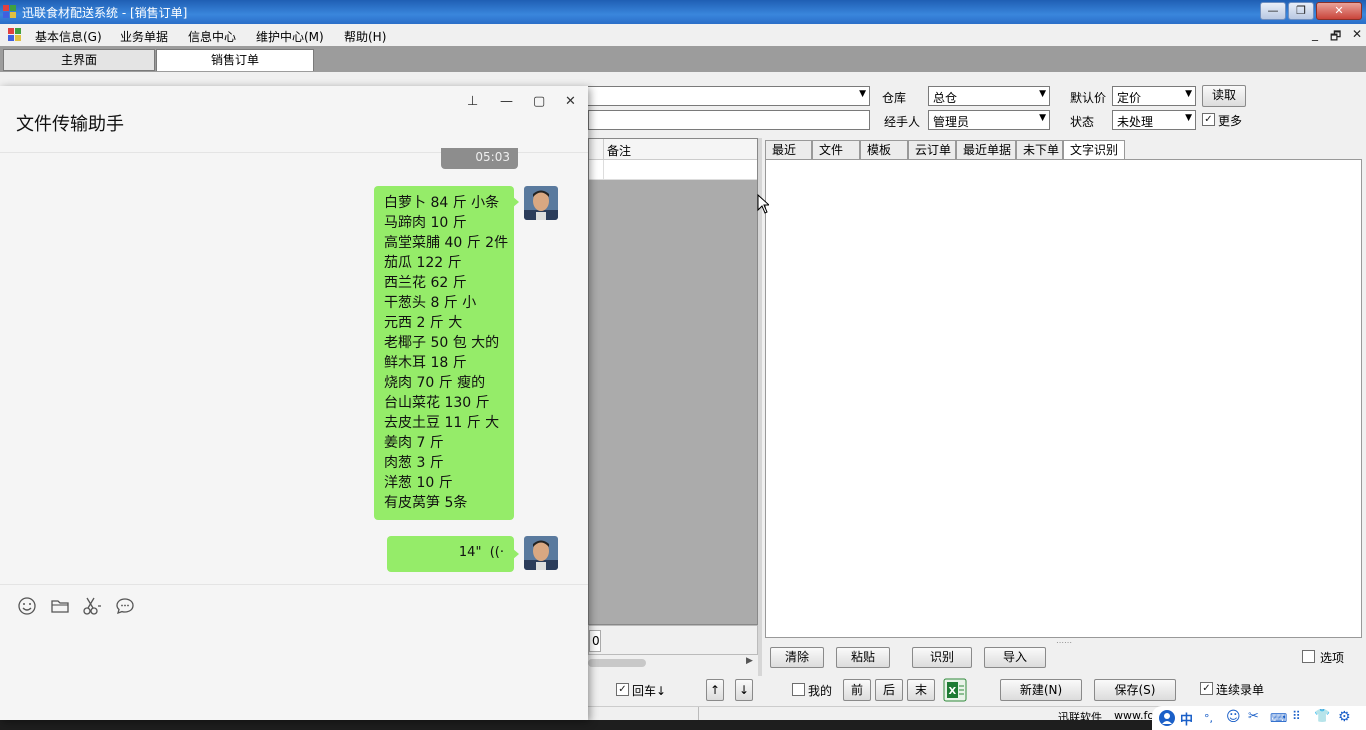 The height and width of the screenshot is (730, 1366). I want to click on earlier-voice-message: 05:03, so click(479, 158).